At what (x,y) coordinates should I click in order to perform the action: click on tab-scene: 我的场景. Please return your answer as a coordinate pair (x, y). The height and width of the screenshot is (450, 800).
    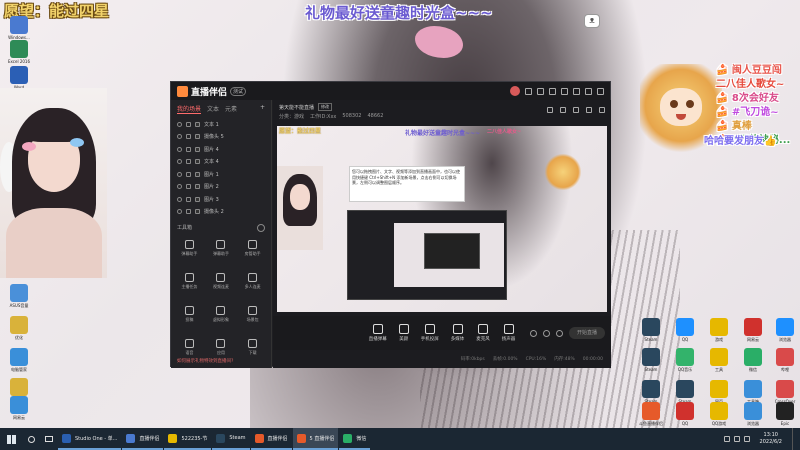
    Looking at the image, I should click on (189, 109).